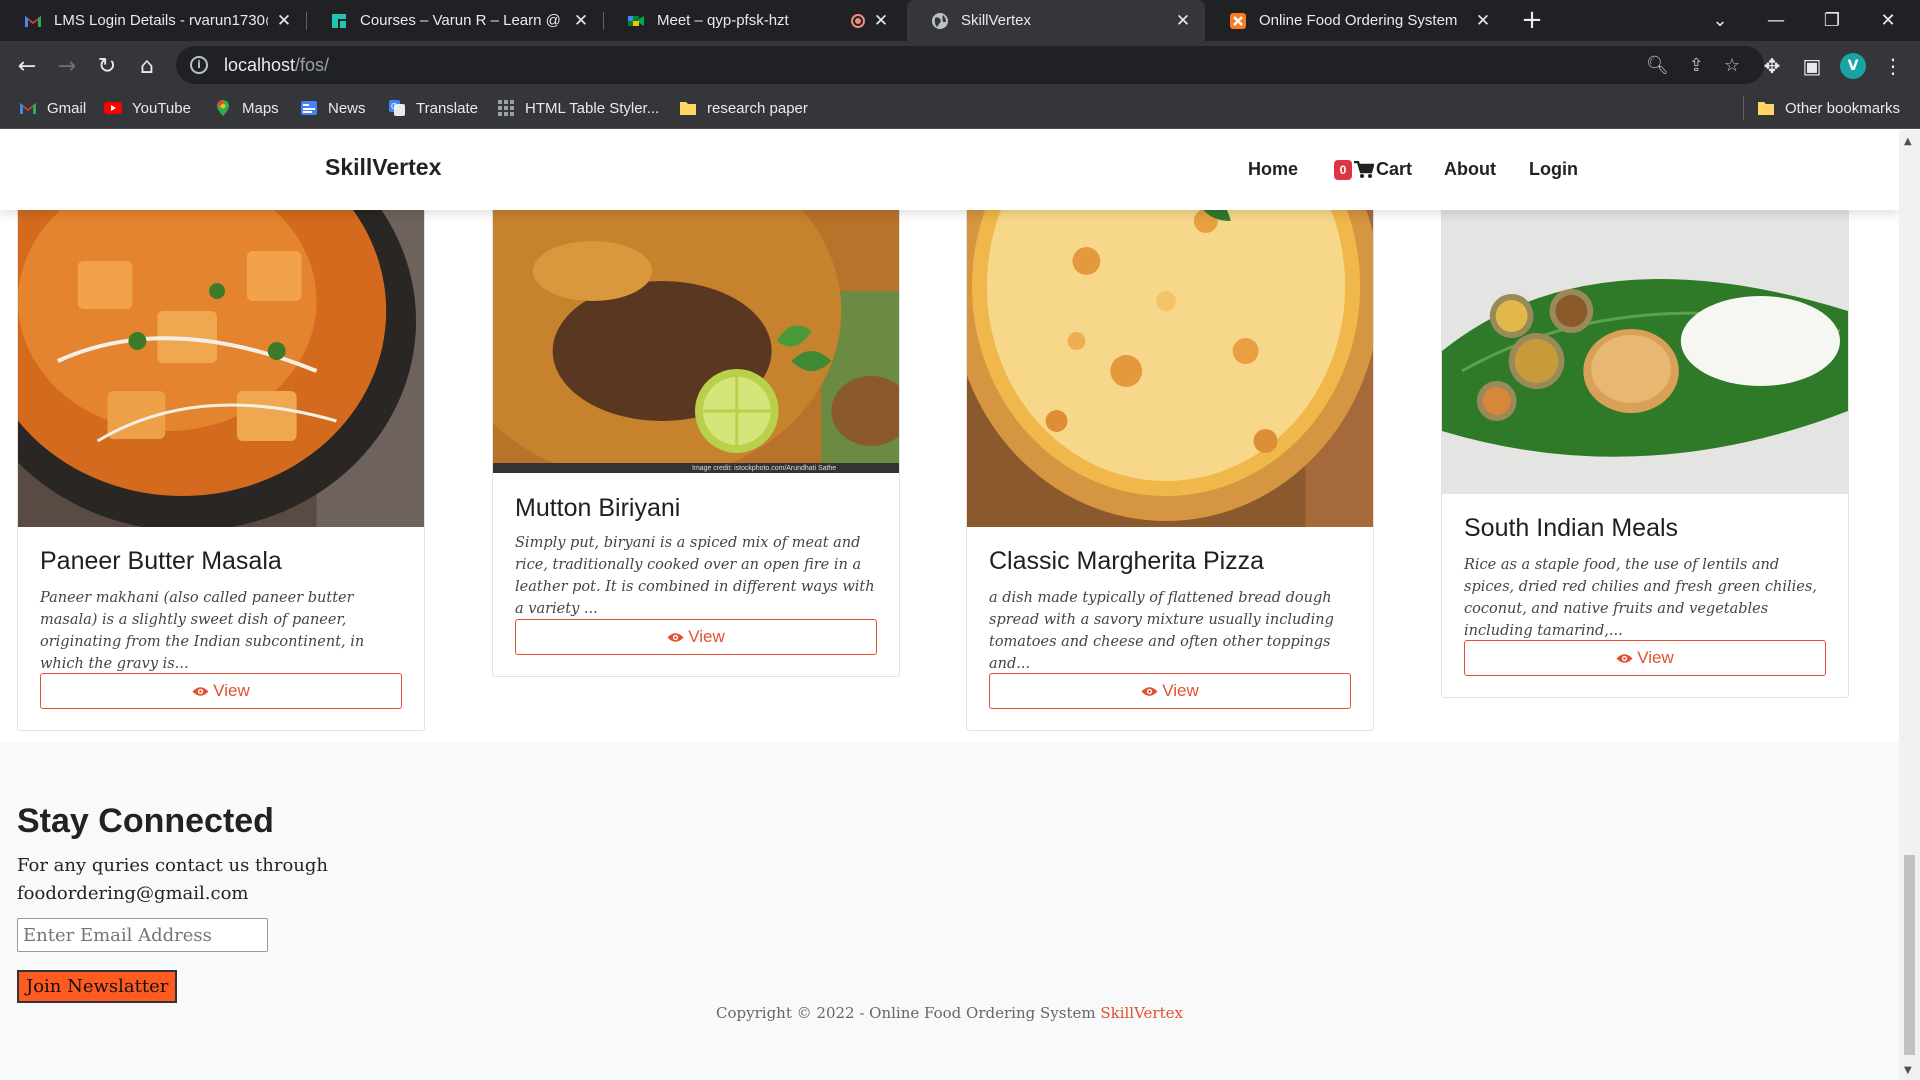  Describe the element at coordinates (970, 65) in the screenshot. I see `address-bar: i localhost/fos/ 🔍︎ ⇪ ☆` at that location.